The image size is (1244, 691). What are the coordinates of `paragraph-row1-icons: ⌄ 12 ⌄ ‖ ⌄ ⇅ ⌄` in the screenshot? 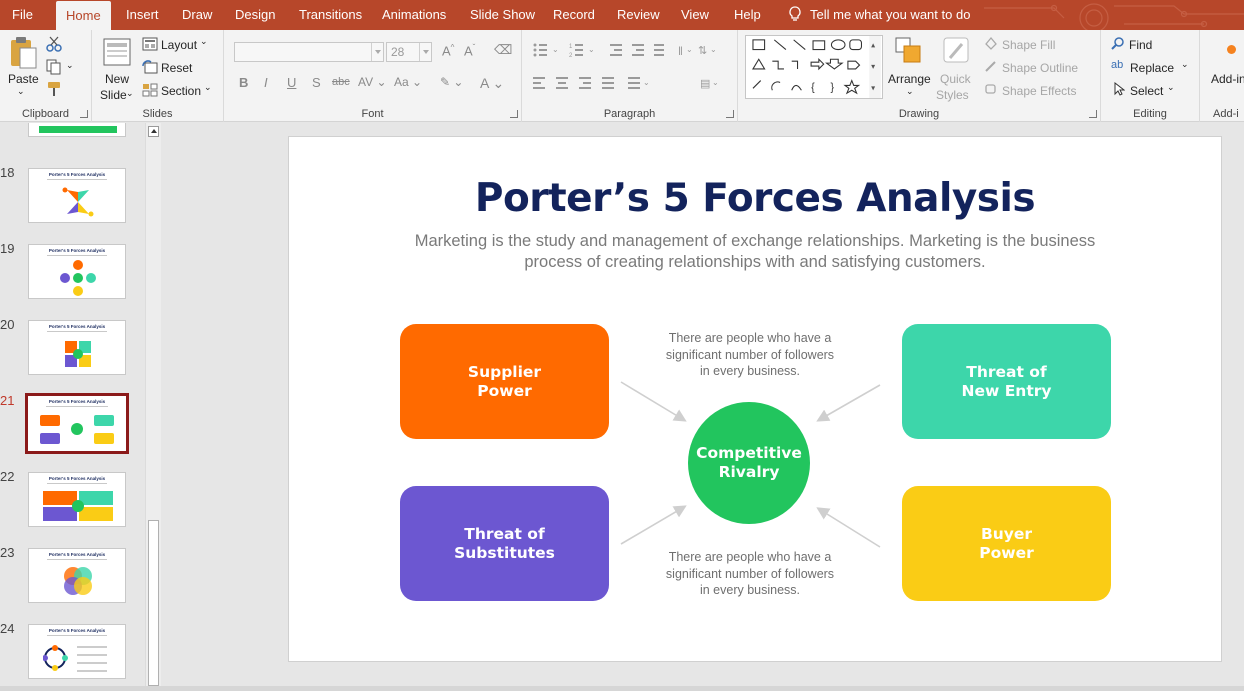 It's located at (627, 50).